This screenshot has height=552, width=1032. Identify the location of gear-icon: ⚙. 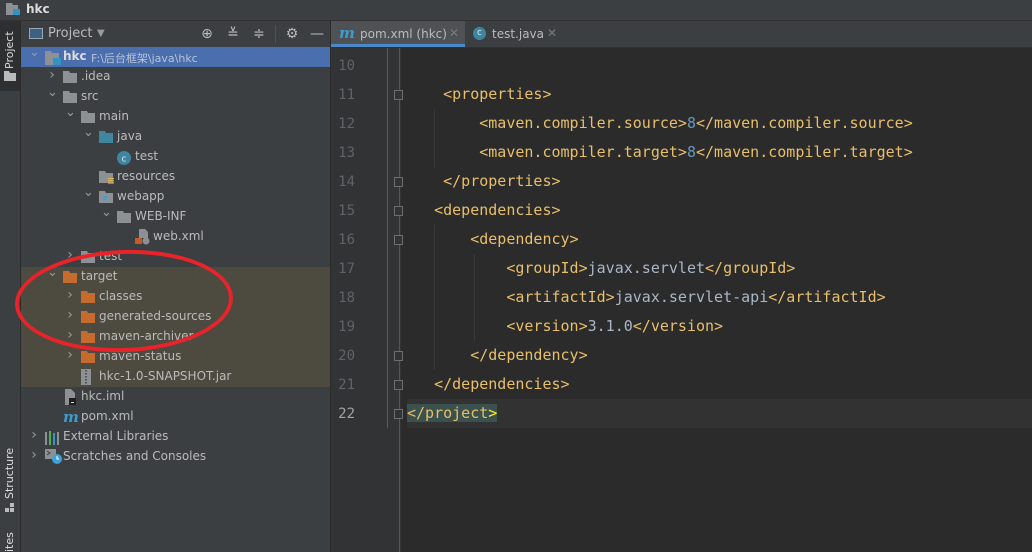
(292, 34).